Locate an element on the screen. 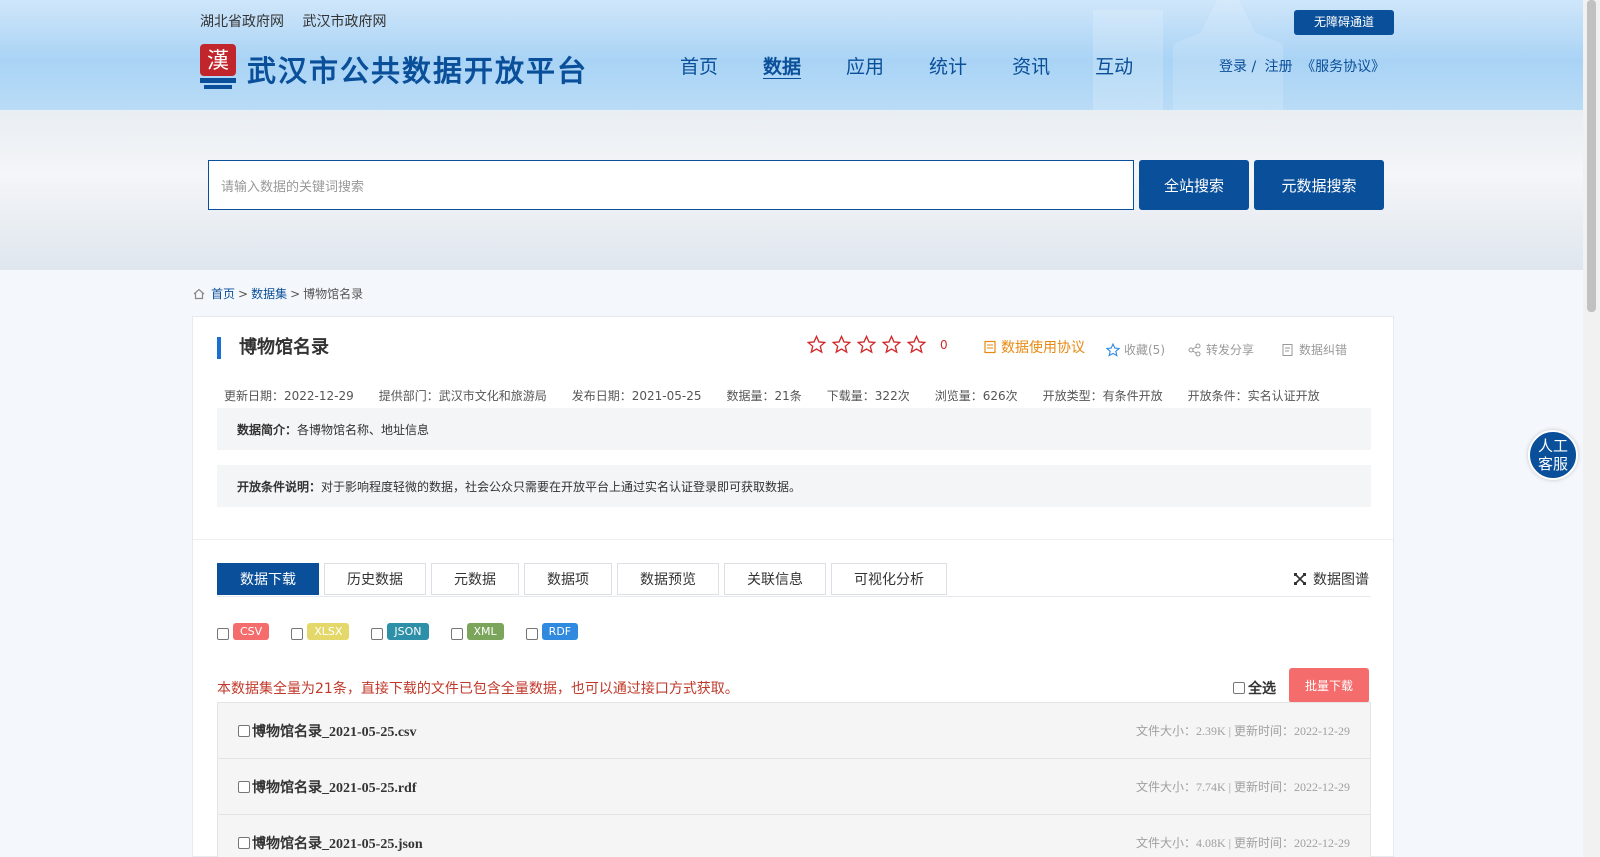 The height and width of the screenshot is (857, 1600). format-csv: CSV is located at coordinates (243, 631).